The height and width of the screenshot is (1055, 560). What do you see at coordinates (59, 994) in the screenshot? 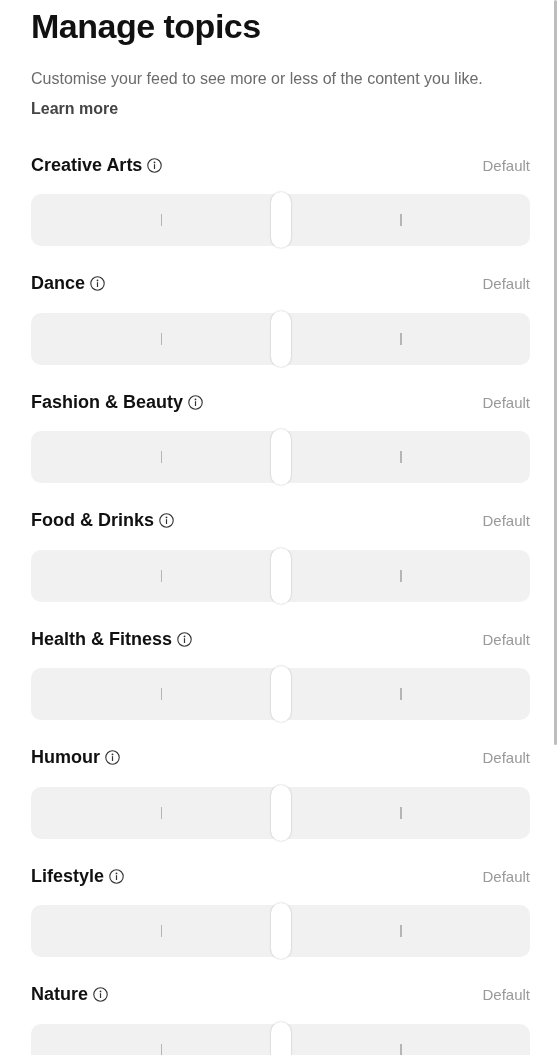
I see `topic-name: Nature` at bounding box center [59, 994].